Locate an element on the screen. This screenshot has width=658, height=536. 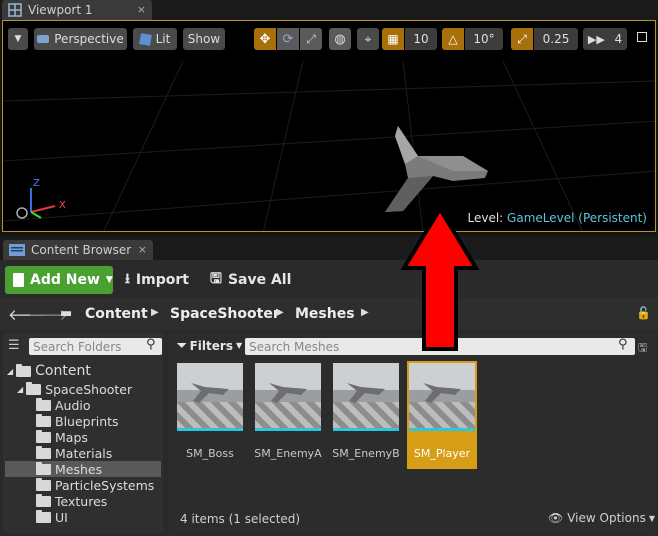
grid-snap-value: 10 is located at coordinates (421, 39).